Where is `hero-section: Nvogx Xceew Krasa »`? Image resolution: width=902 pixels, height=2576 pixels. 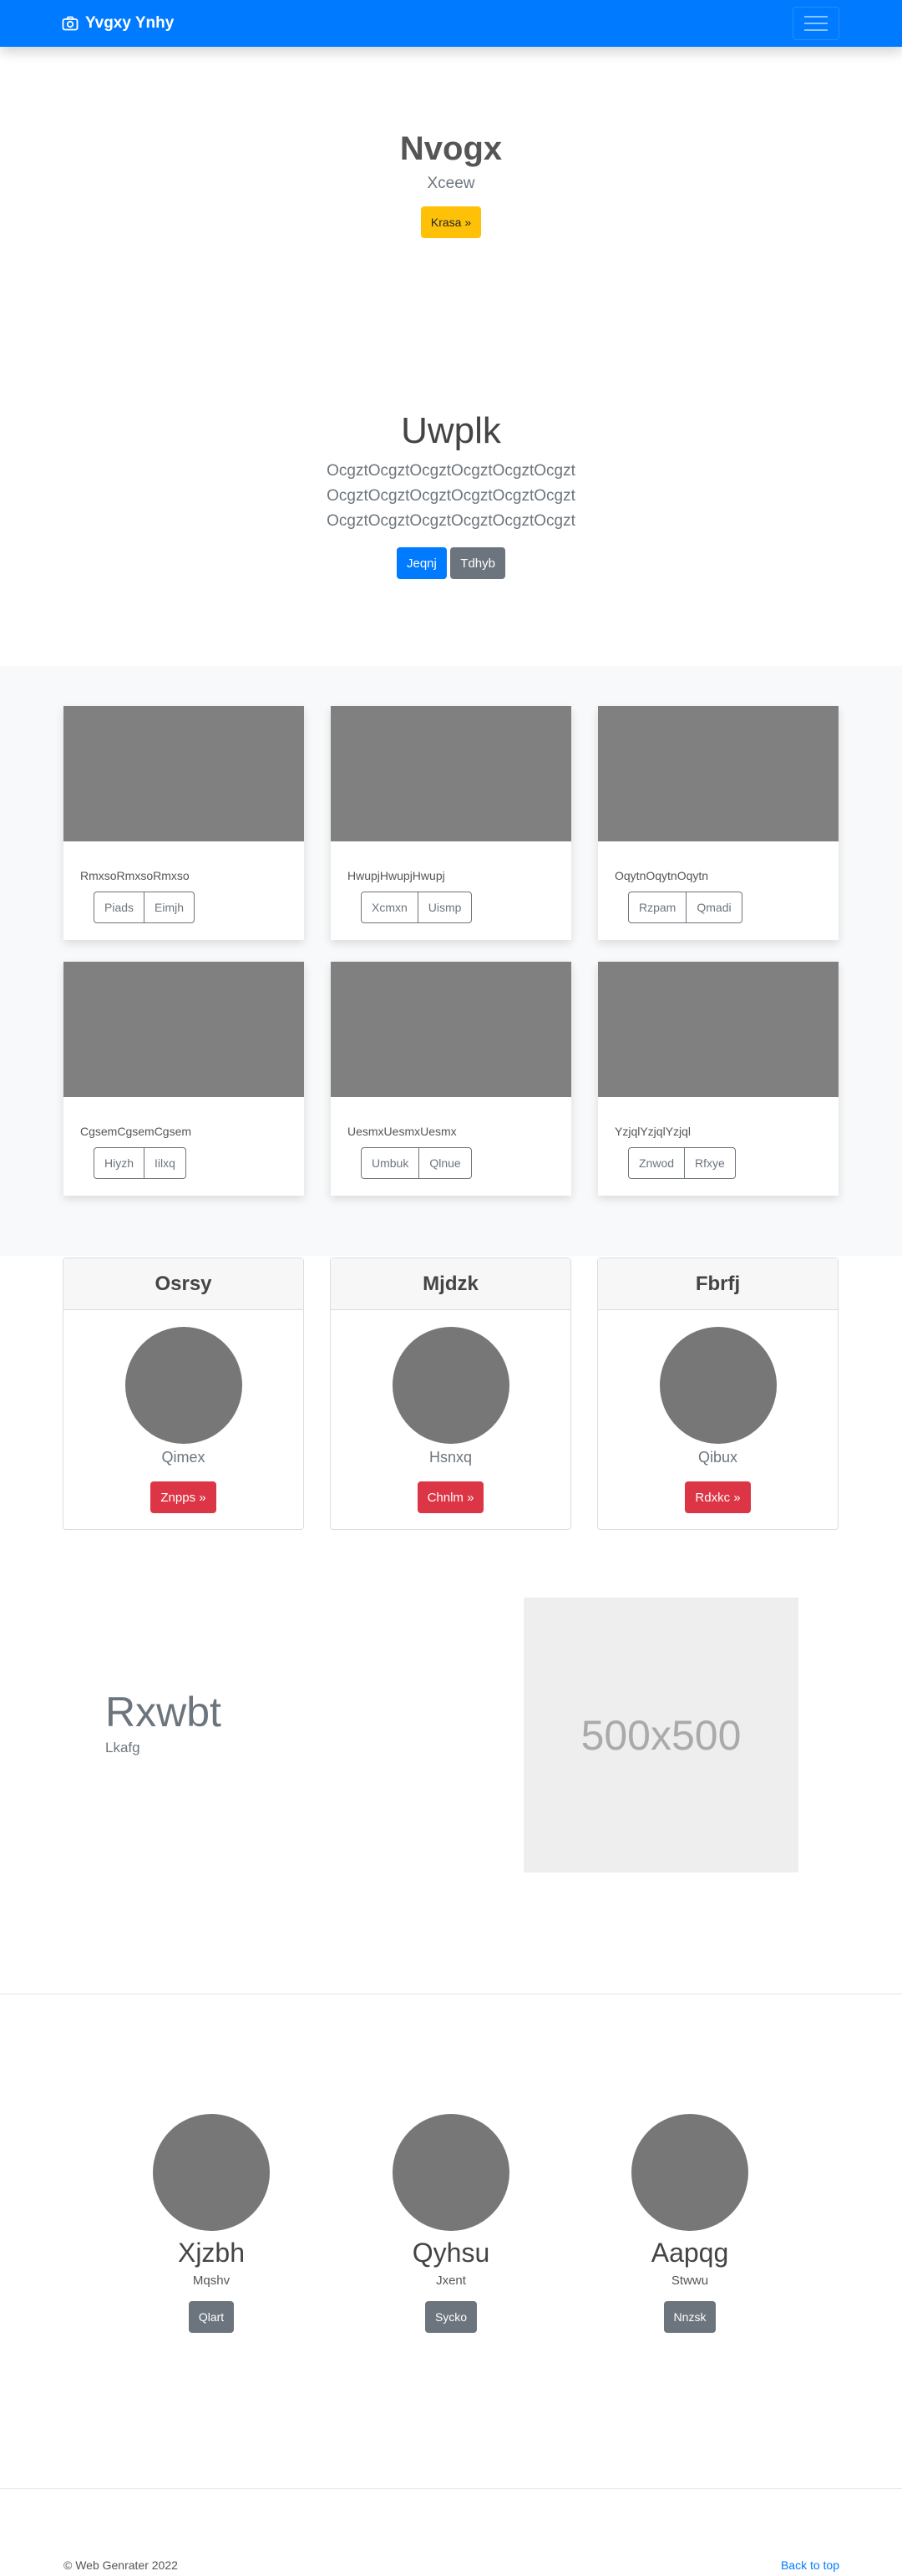 hero-section: Nvogx Xceew Krasa » is located at coordinates (451, 184).